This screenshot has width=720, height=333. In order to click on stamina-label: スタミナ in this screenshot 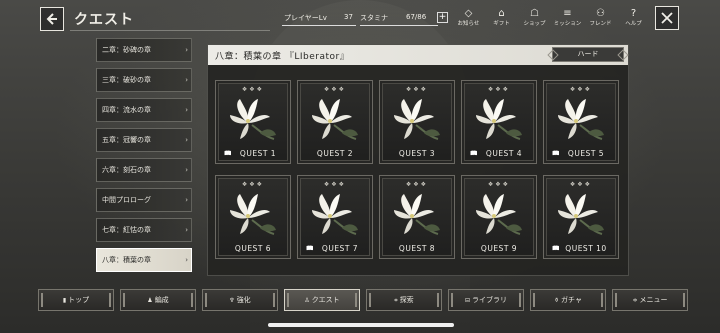, I will do `click(374, 18)`.